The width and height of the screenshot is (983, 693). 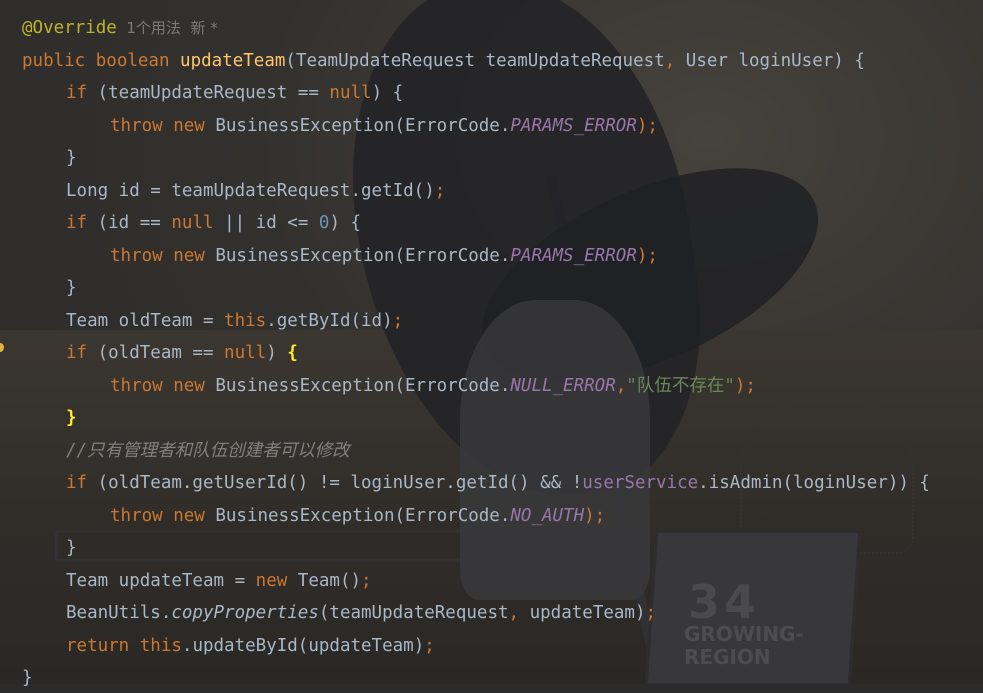 What do you see at coordinates (101, 61) in the screenshot?
I see `code-token: public boolean` at bounding box center [101, 61].